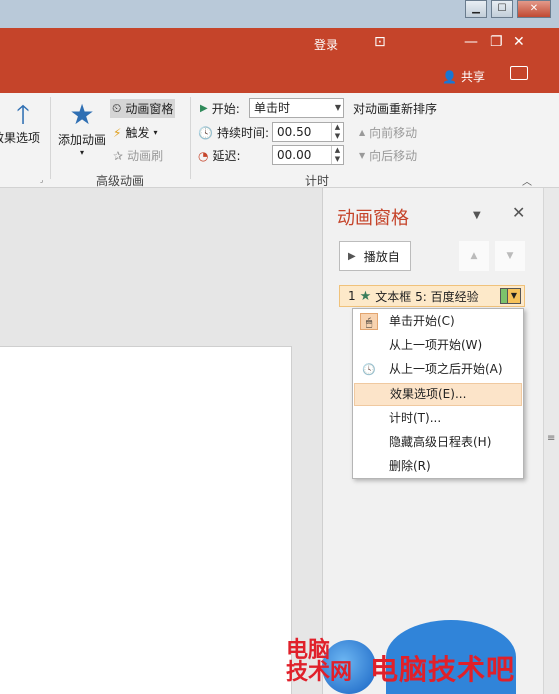 Image resolution: width=559 pixels, height=694 pixels. I want to click on move-earlier-button: ▲ 向前移动, so click(388, 132).